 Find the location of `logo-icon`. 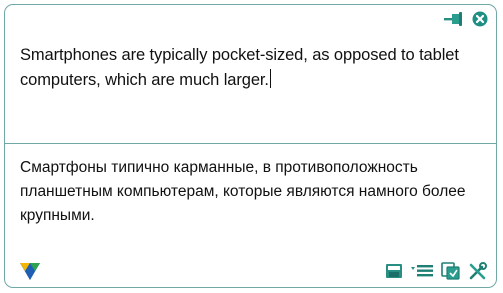

logo-icon is located at coordinates (30, 271).